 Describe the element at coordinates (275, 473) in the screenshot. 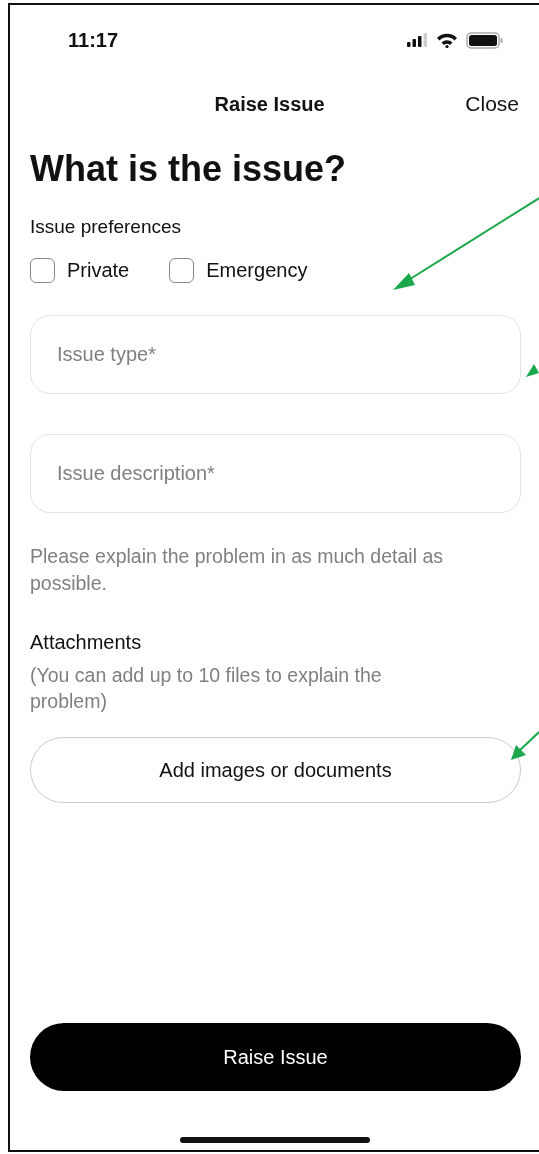

I see `text-field: Issue description*` at that location.